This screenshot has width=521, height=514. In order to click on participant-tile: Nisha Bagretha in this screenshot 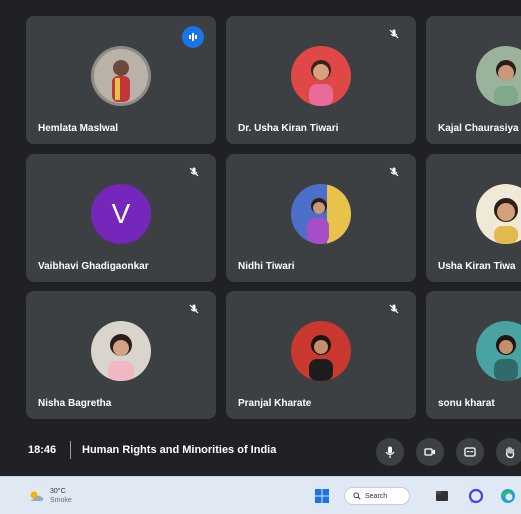, I will do `click(121, 355)`.